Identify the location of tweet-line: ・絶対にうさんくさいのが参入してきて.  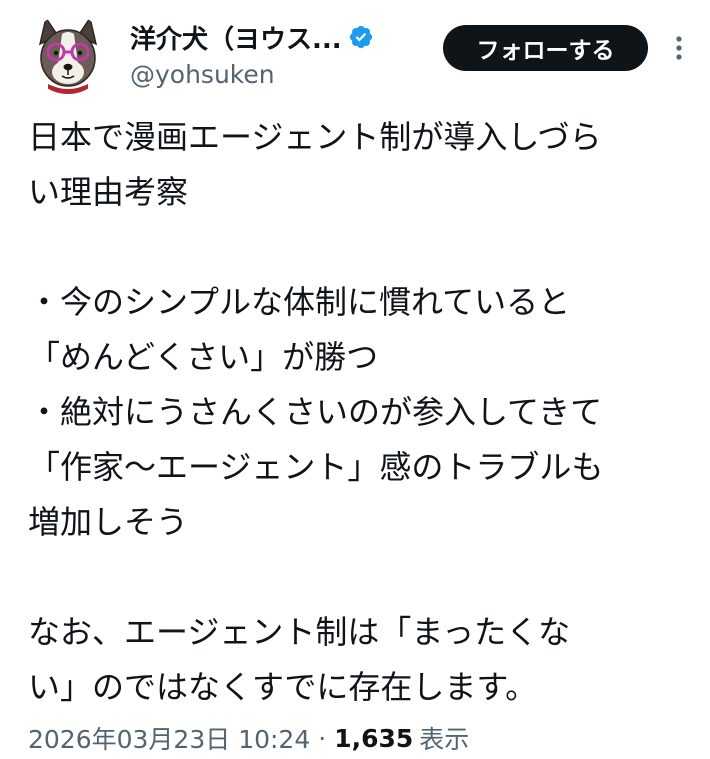
(315, 412).